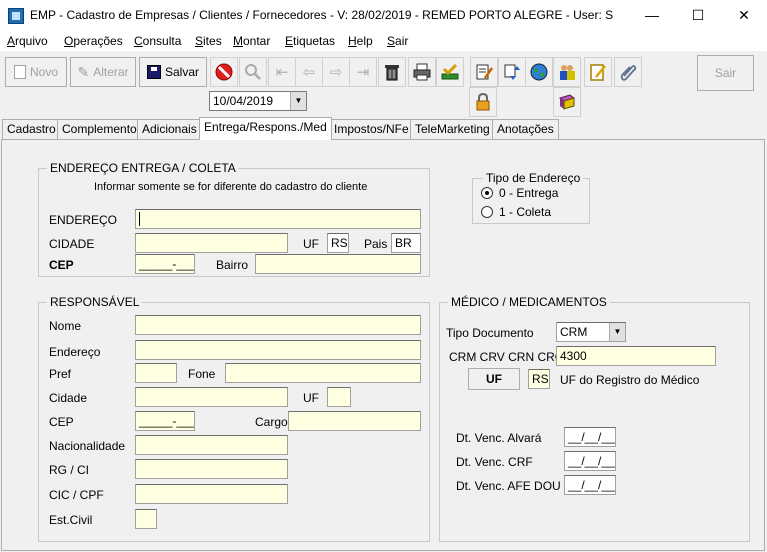  I want to click on resp-nome-label: Nome, so click(65, 326).